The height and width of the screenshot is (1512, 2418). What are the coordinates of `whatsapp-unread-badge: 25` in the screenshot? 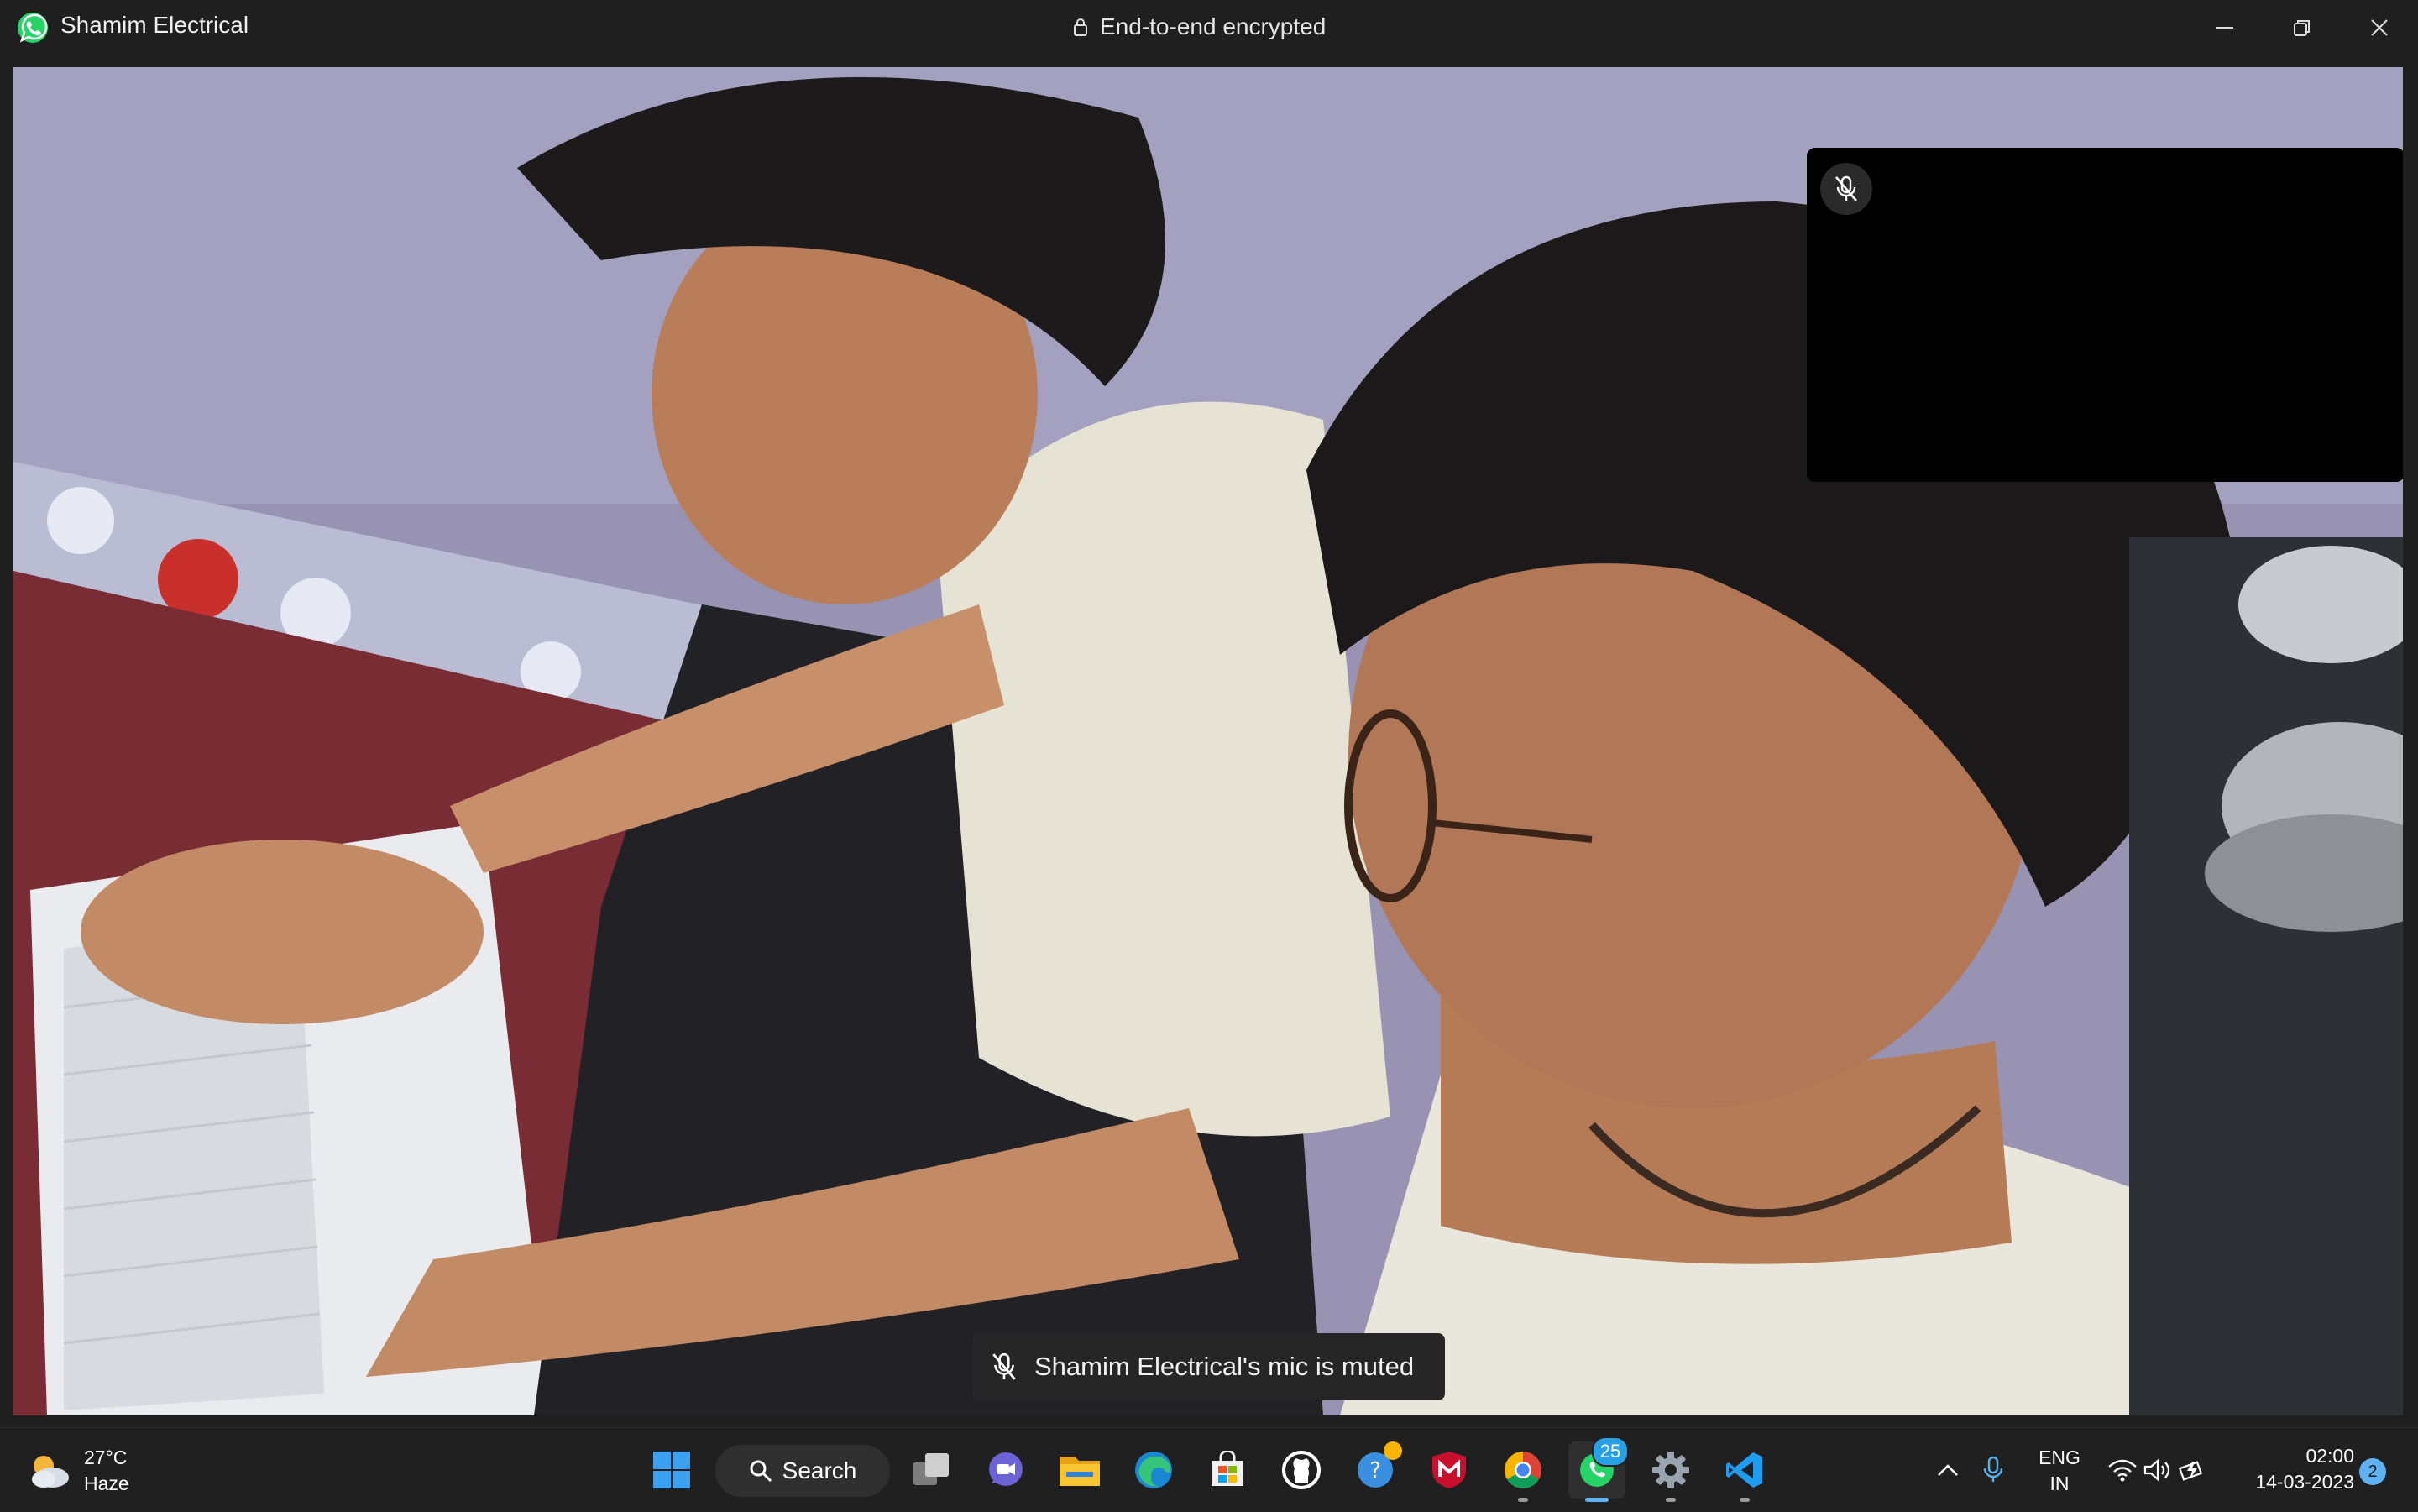 It's located at (1610, 1451).